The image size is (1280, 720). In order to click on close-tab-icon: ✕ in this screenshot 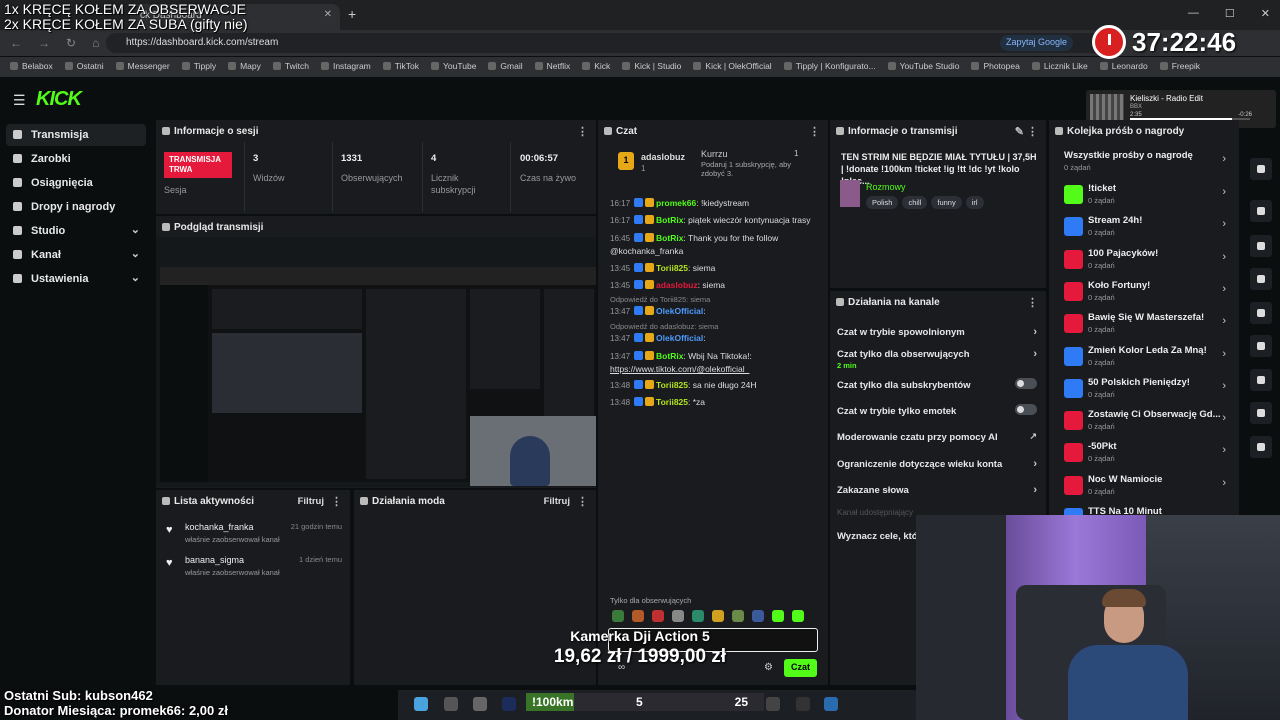, I will do `click(328, 14)`.